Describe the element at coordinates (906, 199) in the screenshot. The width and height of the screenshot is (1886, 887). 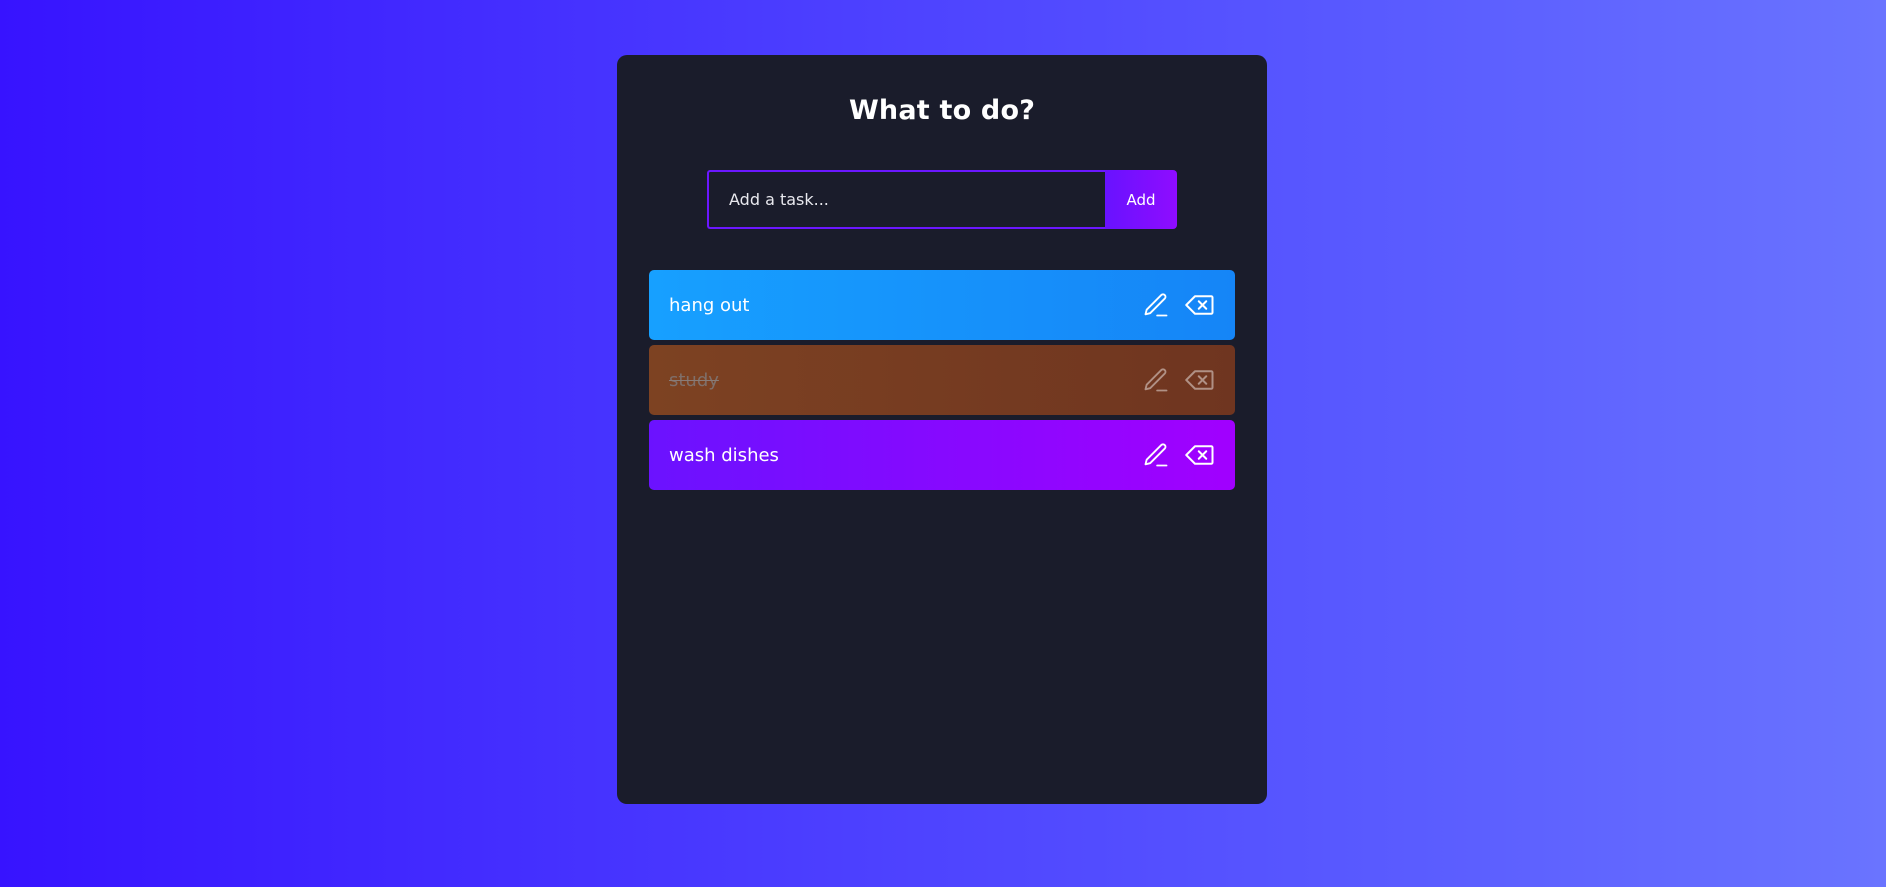
I see `task-input` at that location.